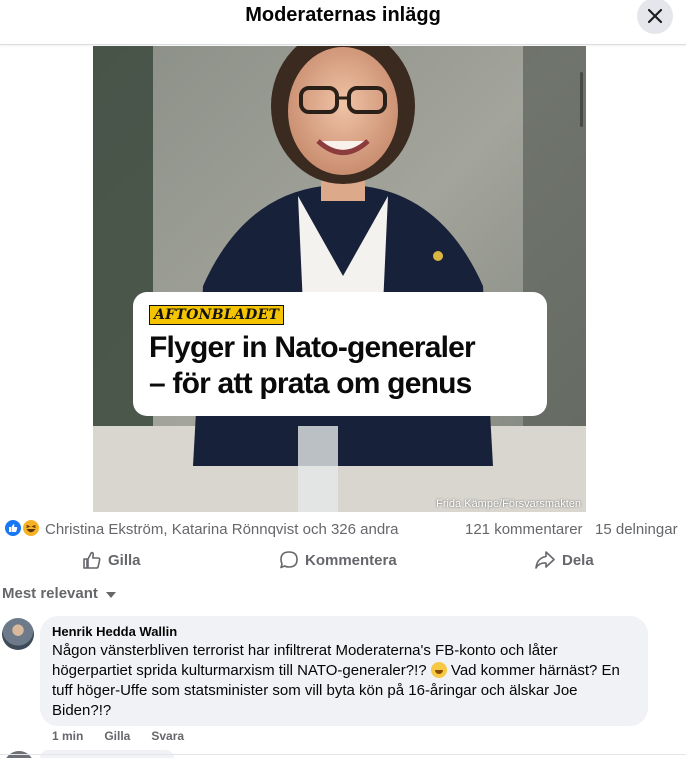 The image size is (686, 758). I want to click on comment-author: Henrik Hedda Wallin, so click(344, 632).